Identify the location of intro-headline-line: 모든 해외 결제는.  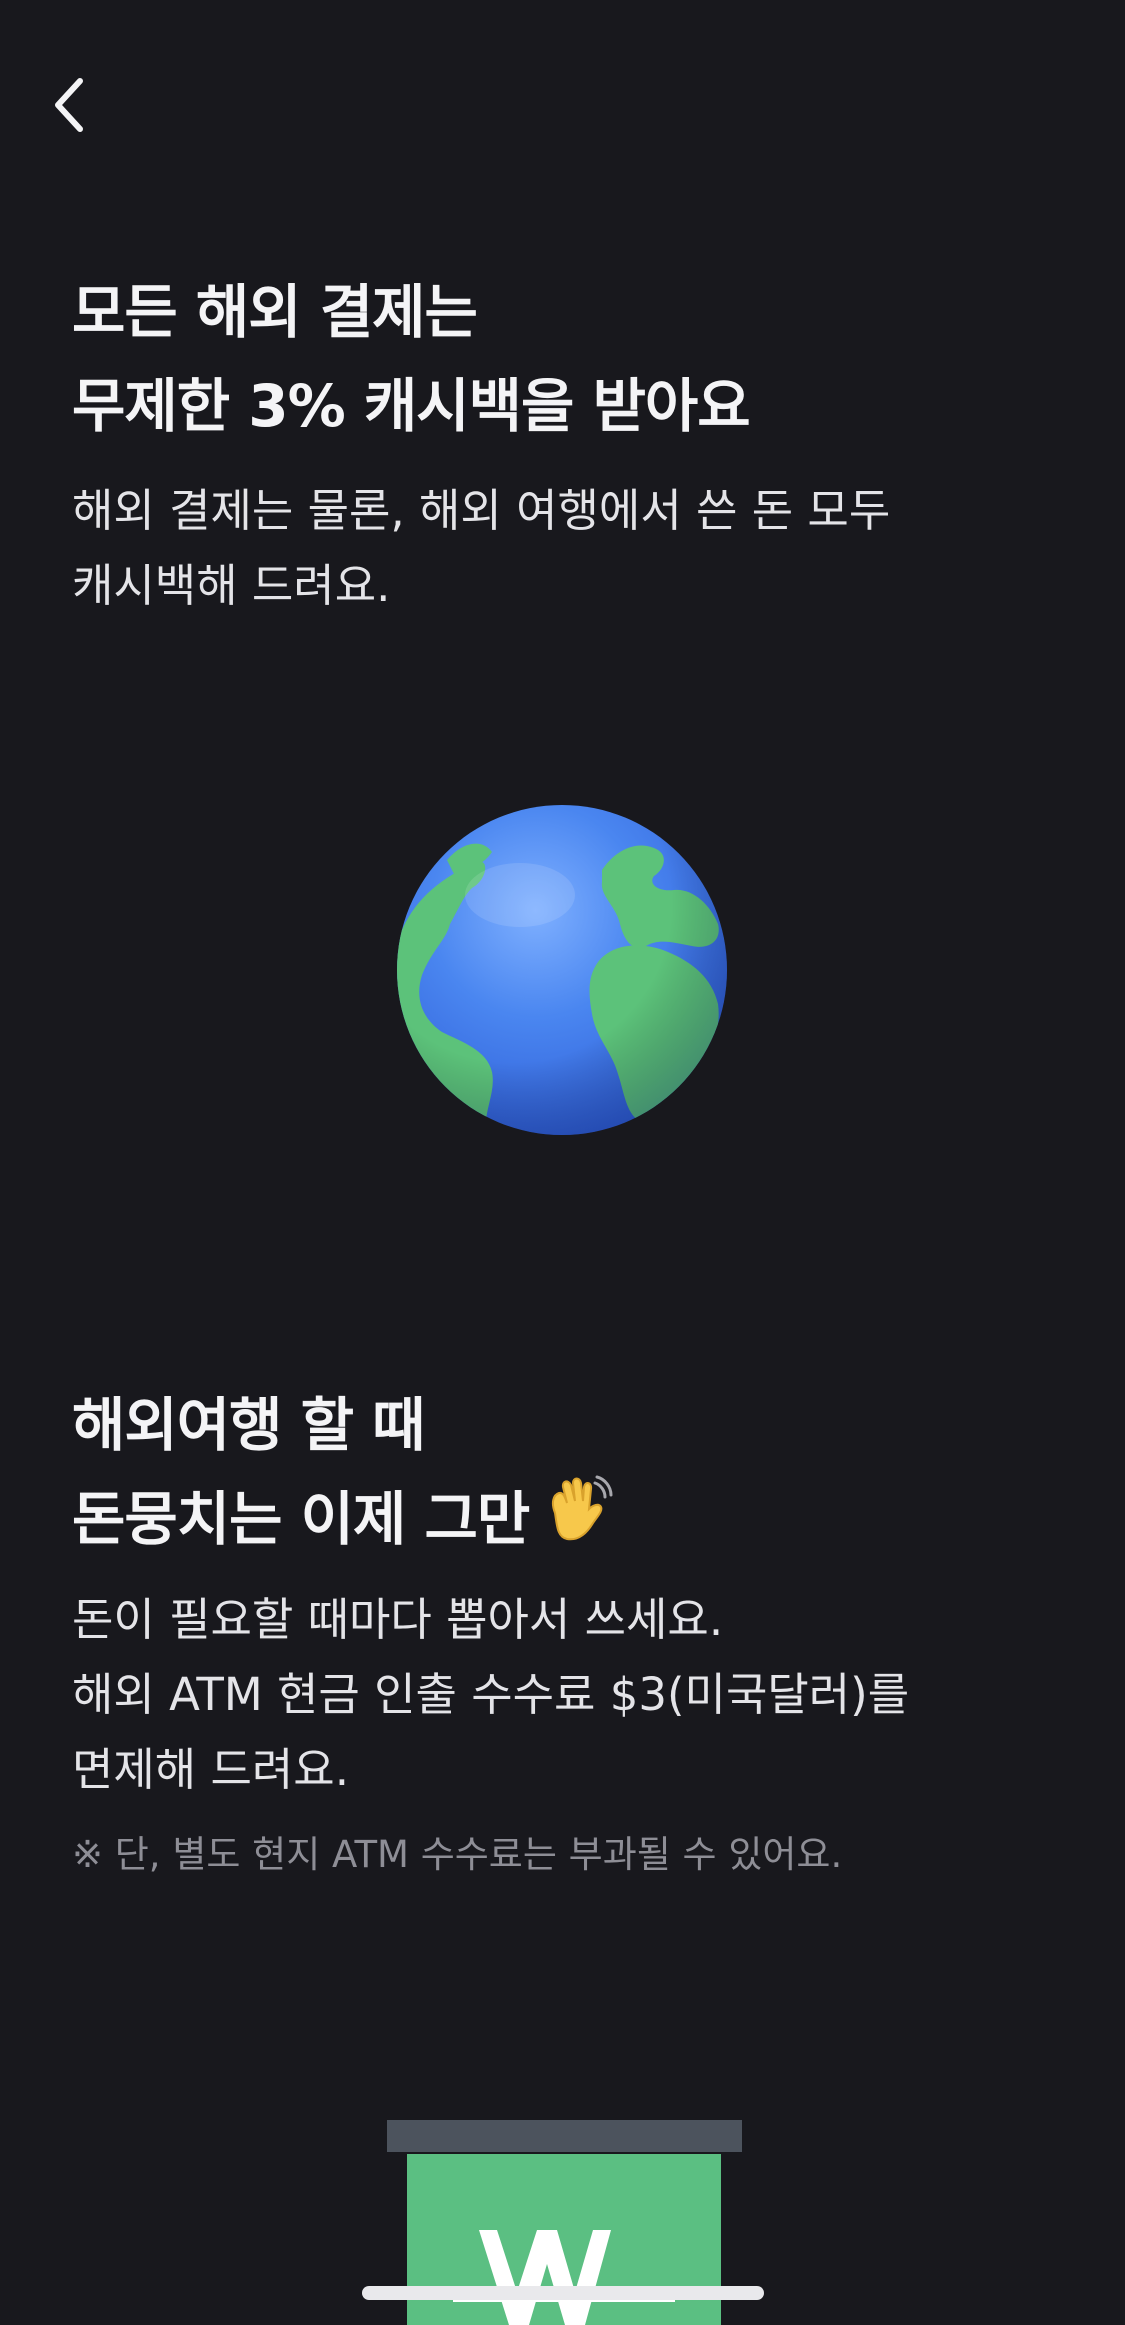
(275, 312).